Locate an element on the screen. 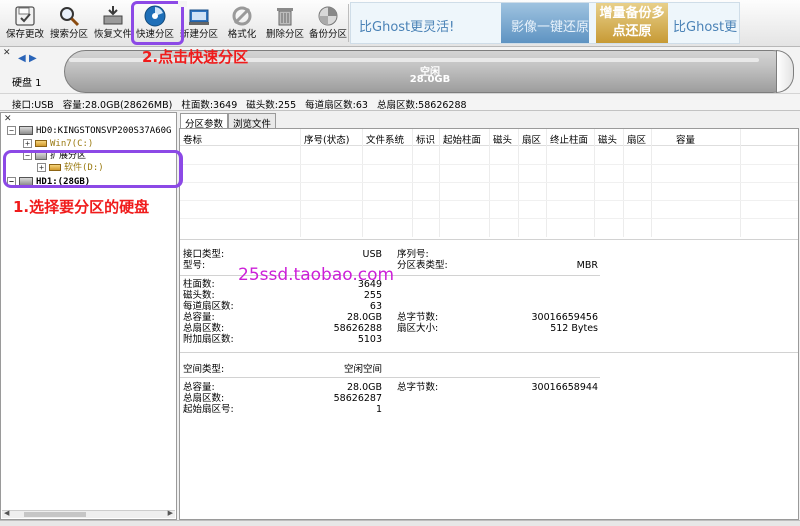  save-changes-button: 保存更改 is located at coordinates (25, 23).